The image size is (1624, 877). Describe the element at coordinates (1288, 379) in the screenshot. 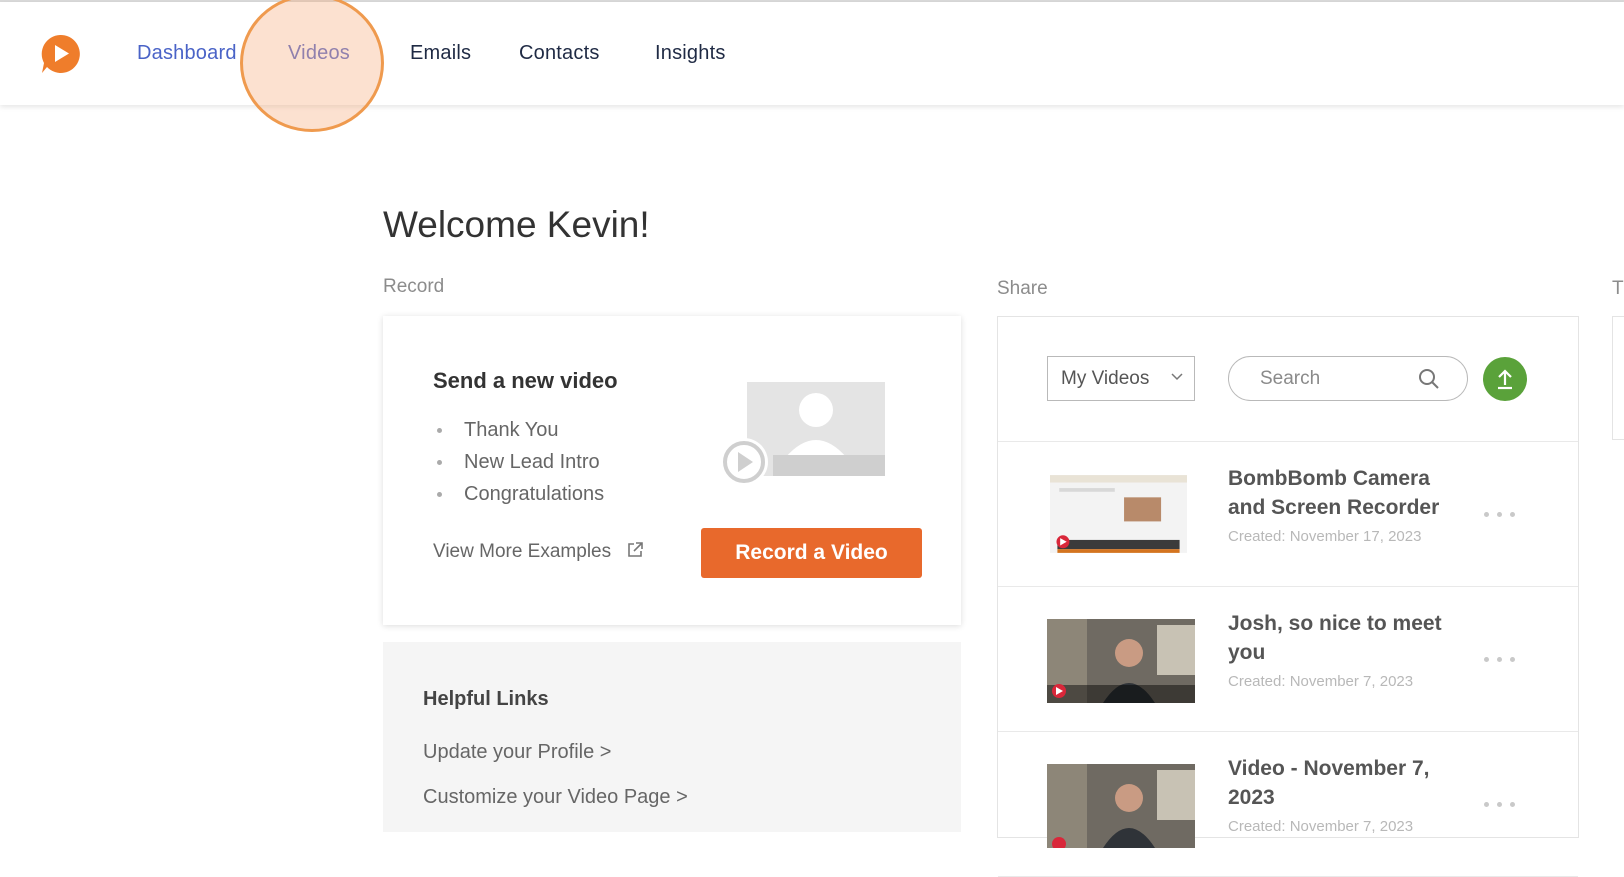

I see `share-toolbar: My Videos` at that location.